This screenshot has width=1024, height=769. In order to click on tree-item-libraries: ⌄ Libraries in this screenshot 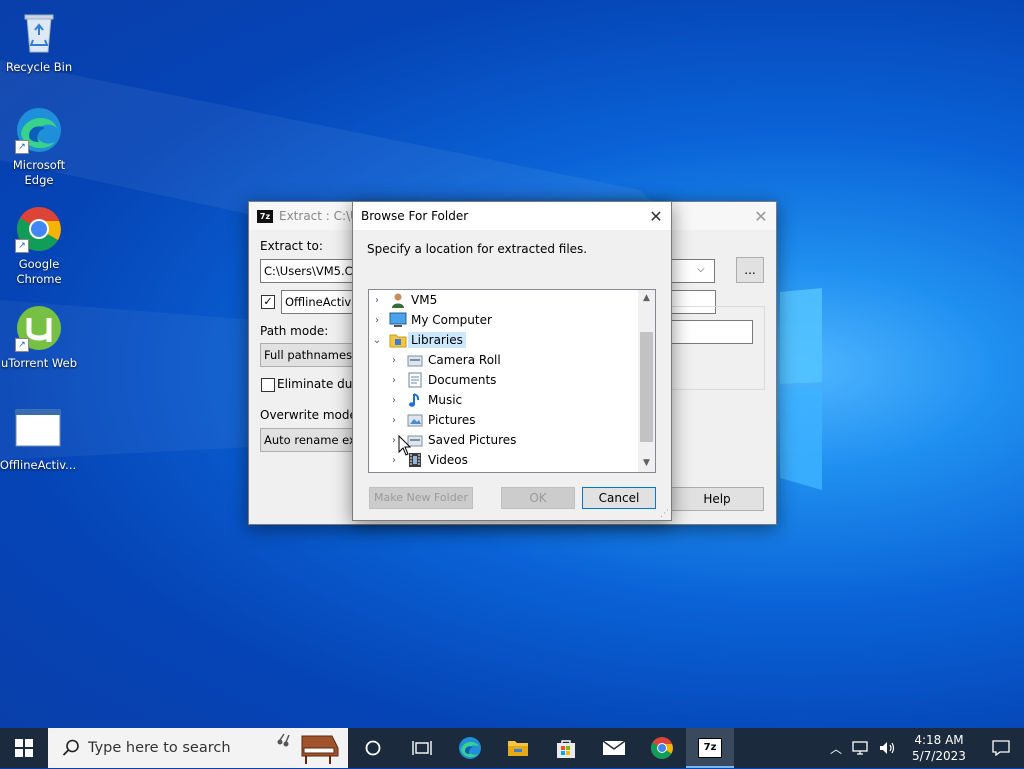, I will do `click(417, 340)`.